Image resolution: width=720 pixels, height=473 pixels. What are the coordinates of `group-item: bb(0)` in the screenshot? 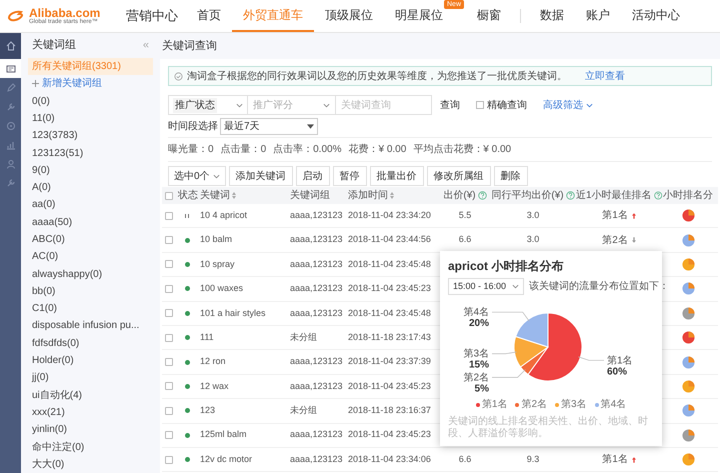 It's located at (90, 291).